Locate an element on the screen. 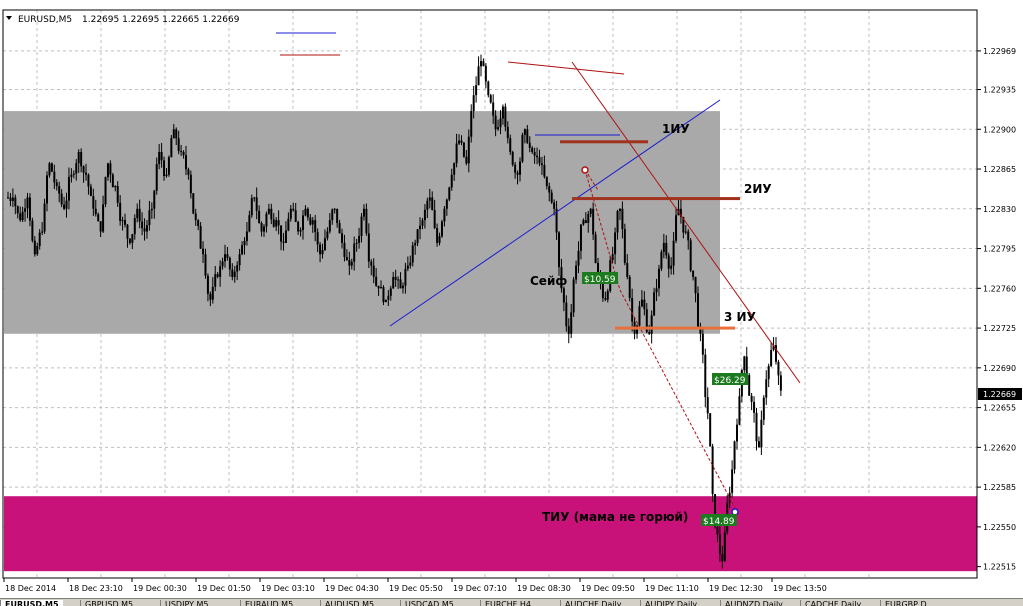 The width and height of the screenshot is (1023, 606). tab-gbpusd-m5: GBPUSD,M5 is located at coordinates (108, 603).